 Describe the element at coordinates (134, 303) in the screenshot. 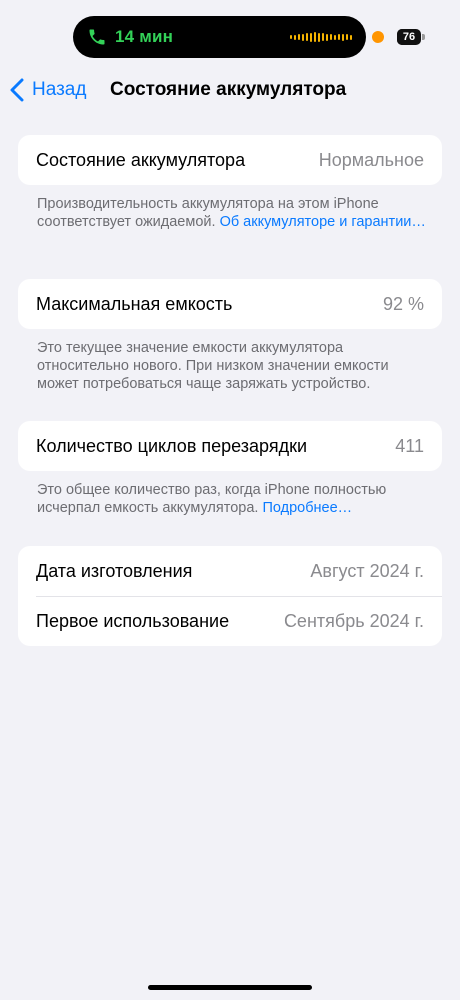

I see `capacity-label: Максимальная емкость` at that location.